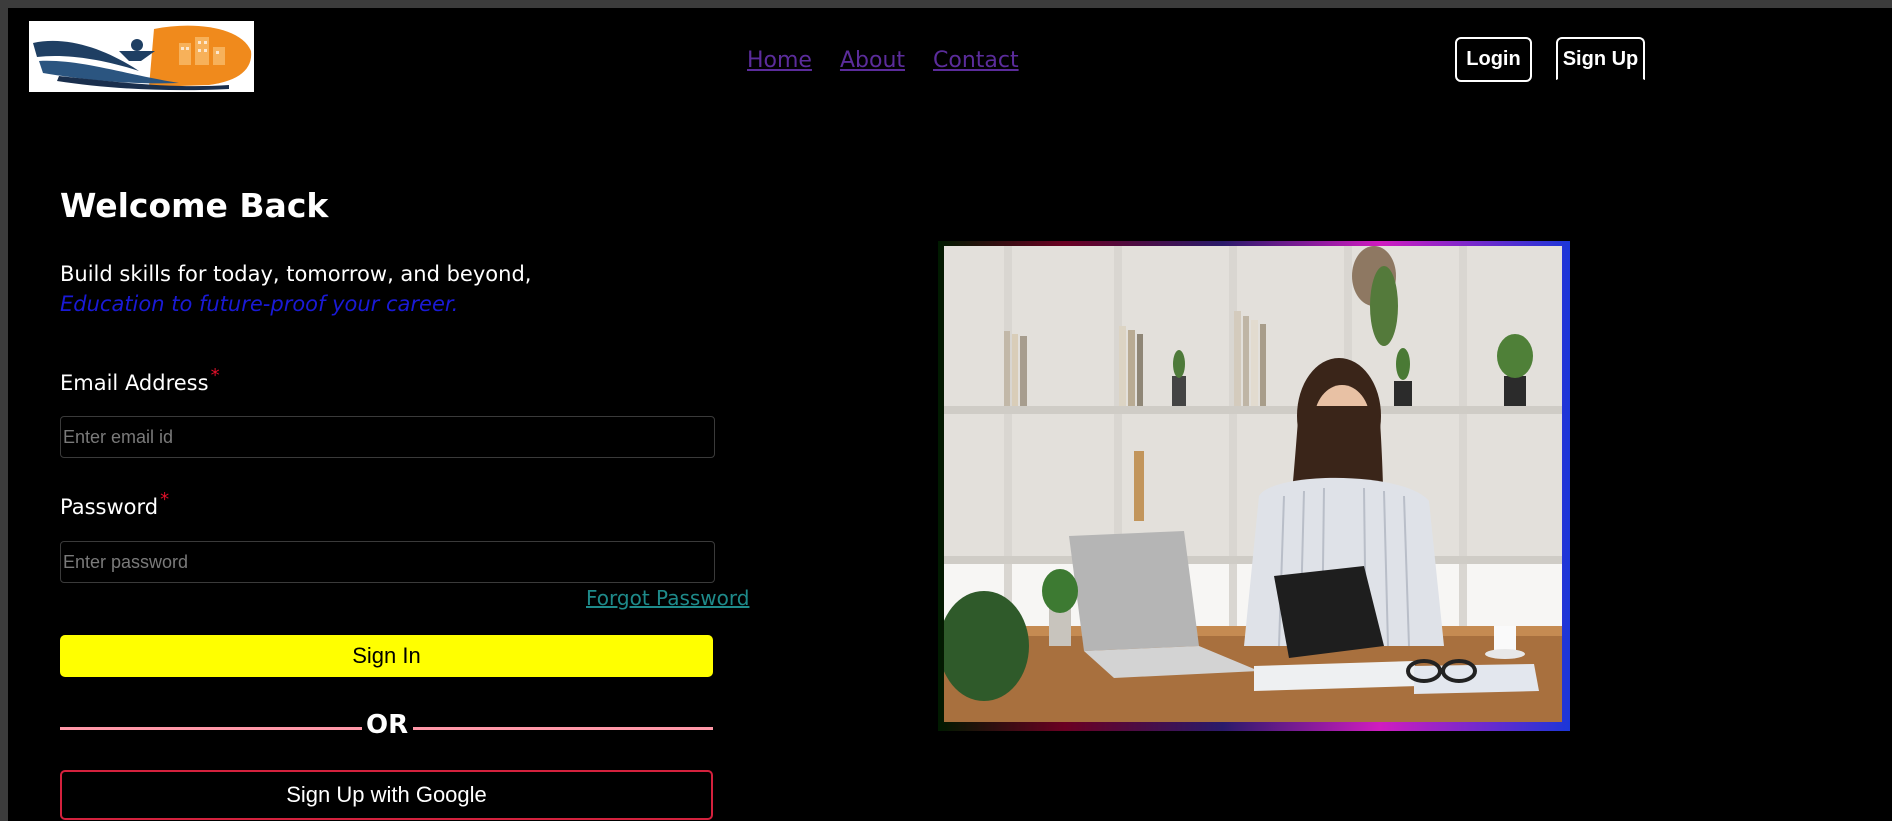 The width and height of the screenshot is (1892, 821). What do you see at coordinates (1600, 58) in the screenshot?
I see `signup-button: Sign Up` at bounding box center [1600, 58].